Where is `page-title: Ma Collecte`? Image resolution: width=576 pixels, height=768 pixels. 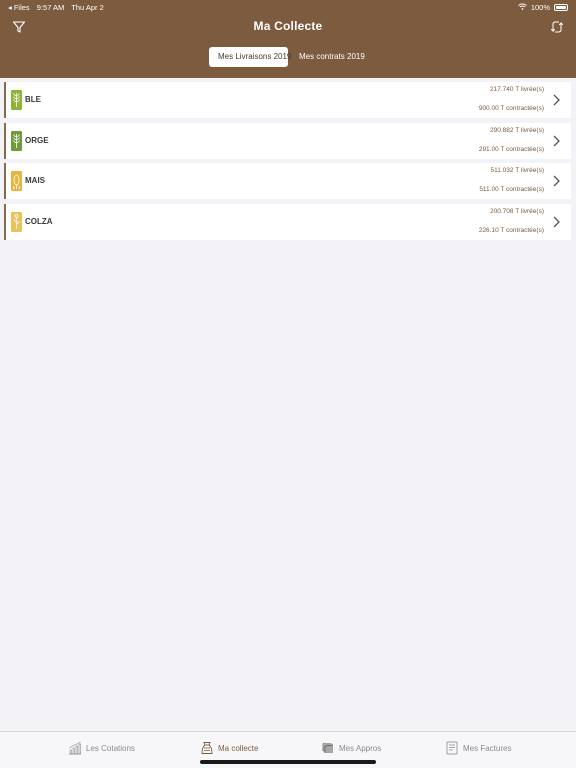 page-title: Ma Collecte is located at coordinates (288, 26).